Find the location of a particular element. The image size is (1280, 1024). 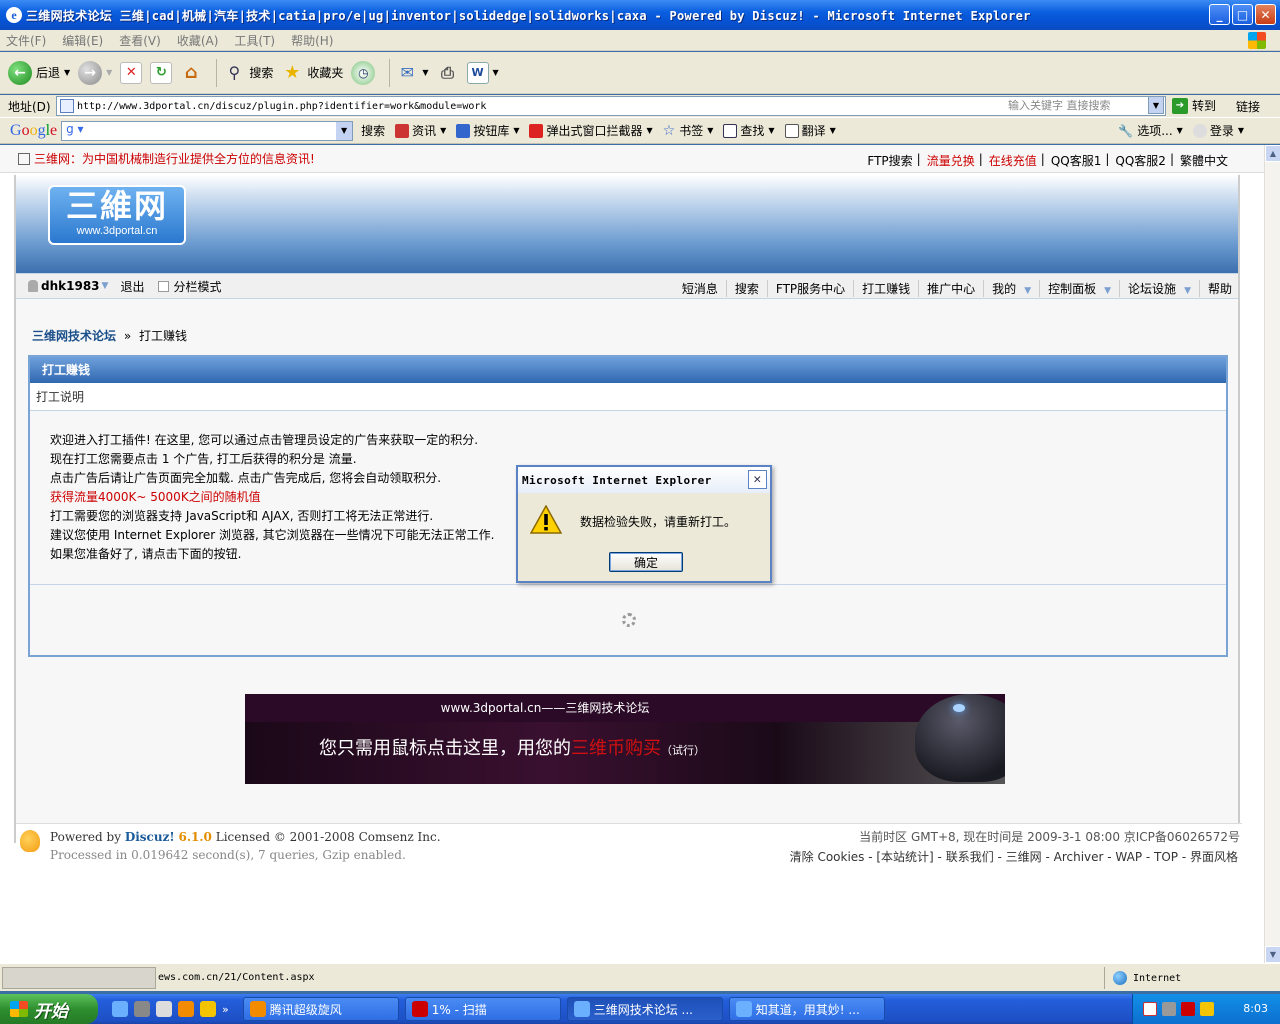

tray-app-icon is located at coordinates (1150, 1009).